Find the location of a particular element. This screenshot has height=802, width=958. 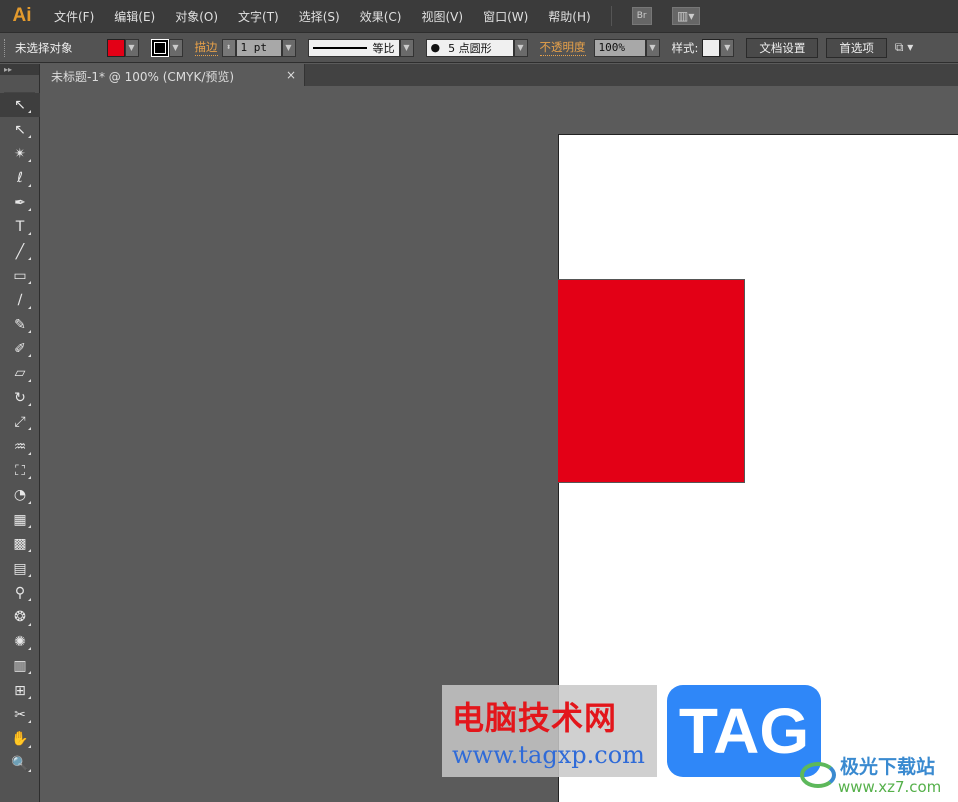

pencil-icon: ✎ is located at coordinates (20, 324).